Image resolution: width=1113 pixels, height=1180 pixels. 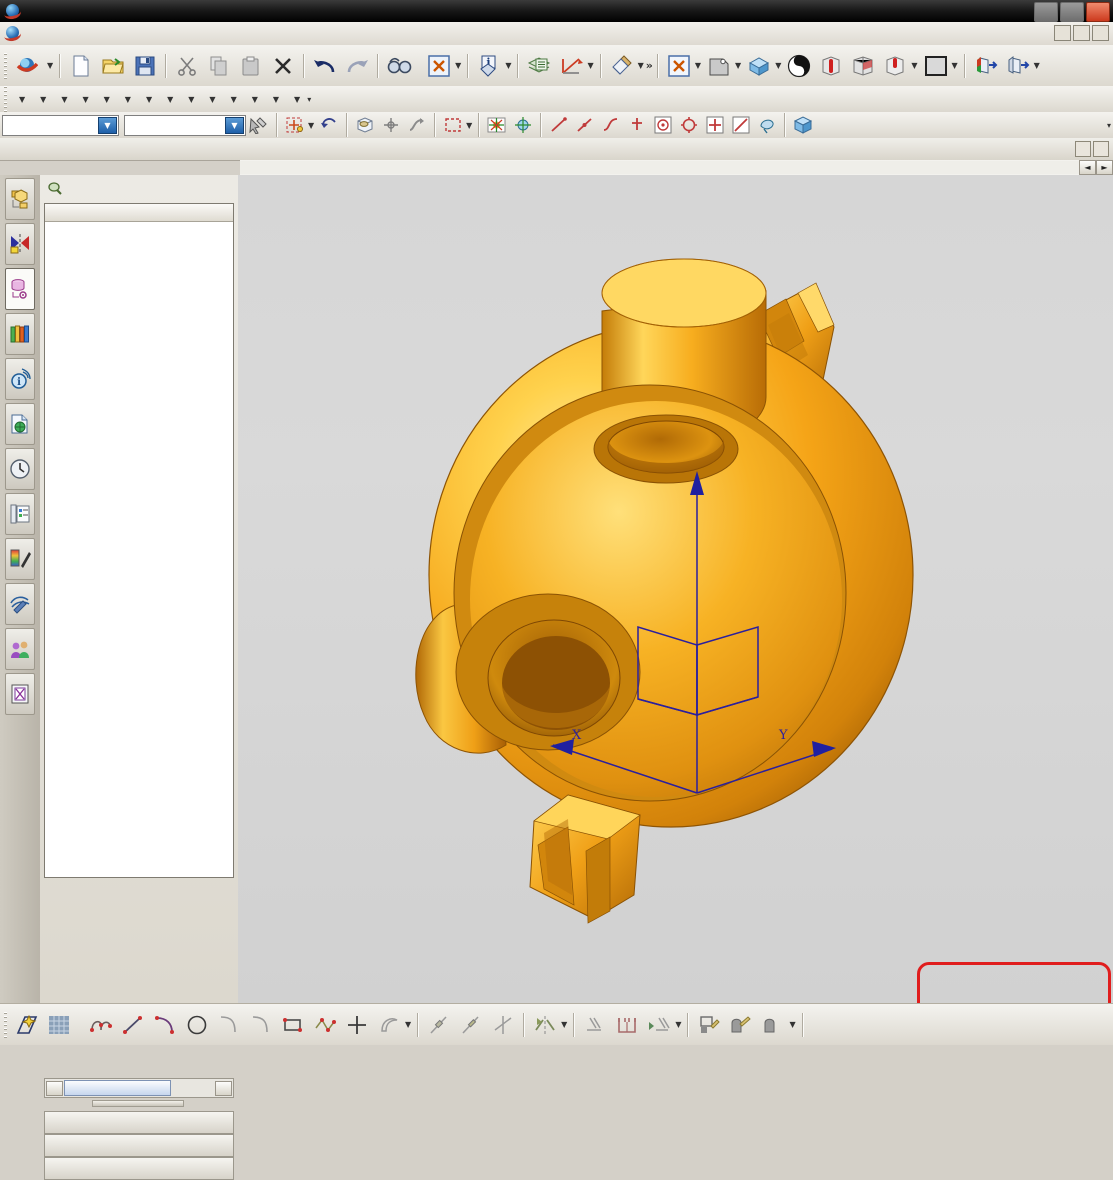 I want to click on true-shading-icon, so click(x=831, y=66).